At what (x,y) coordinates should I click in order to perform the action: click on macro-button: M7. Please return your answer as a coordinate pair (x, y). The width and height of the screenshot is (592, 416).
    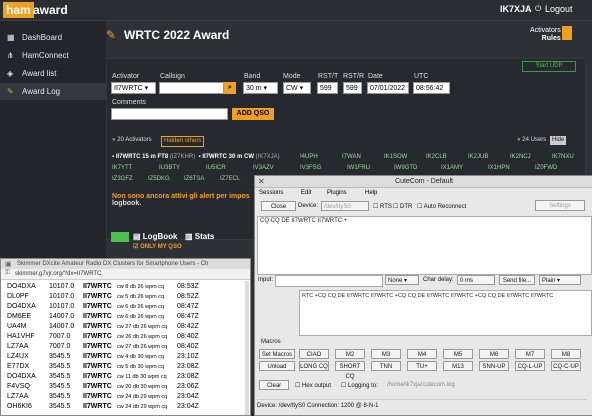
    Looking at the image, I should click on (530, 354).